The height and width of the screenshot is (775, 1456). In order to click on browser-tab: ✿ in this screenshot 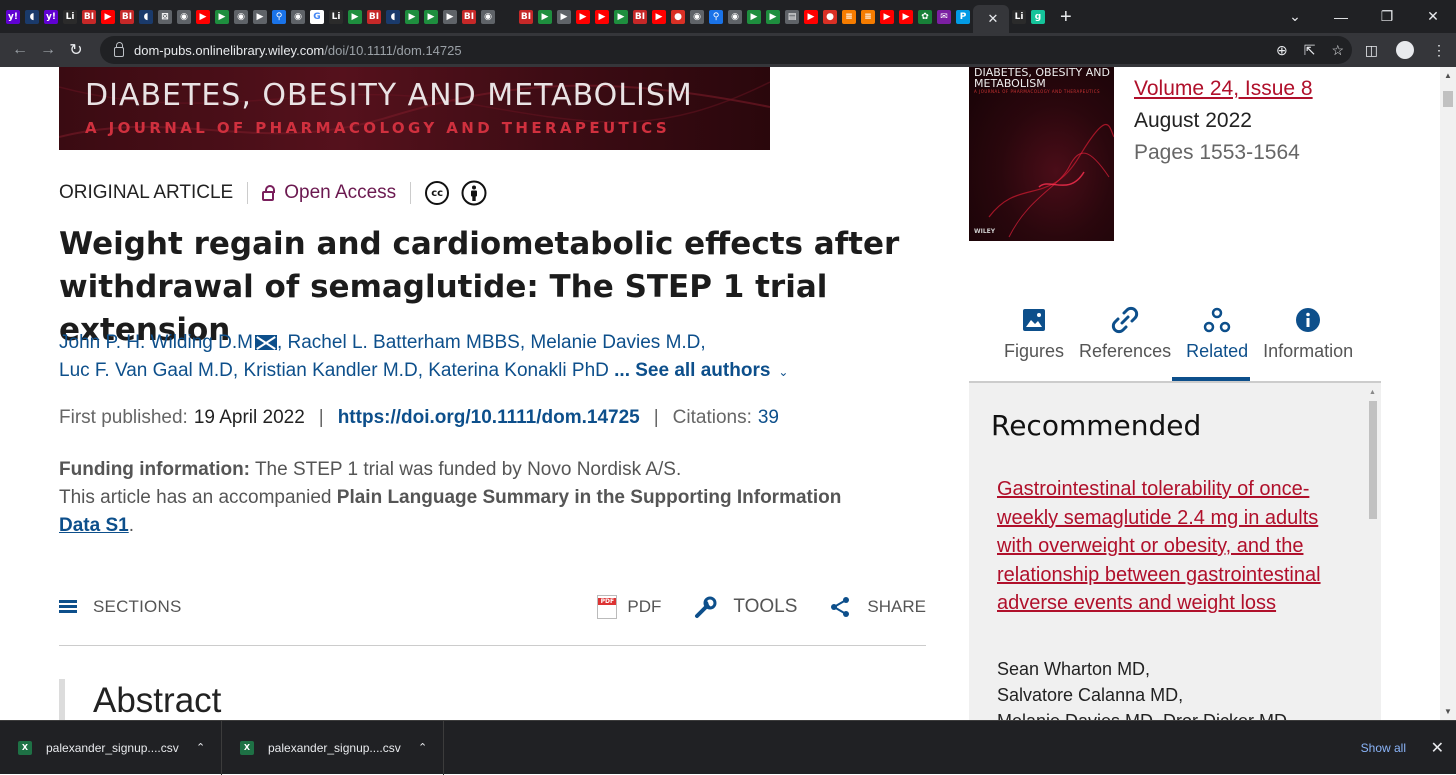, I will do `click(925, 17)`.